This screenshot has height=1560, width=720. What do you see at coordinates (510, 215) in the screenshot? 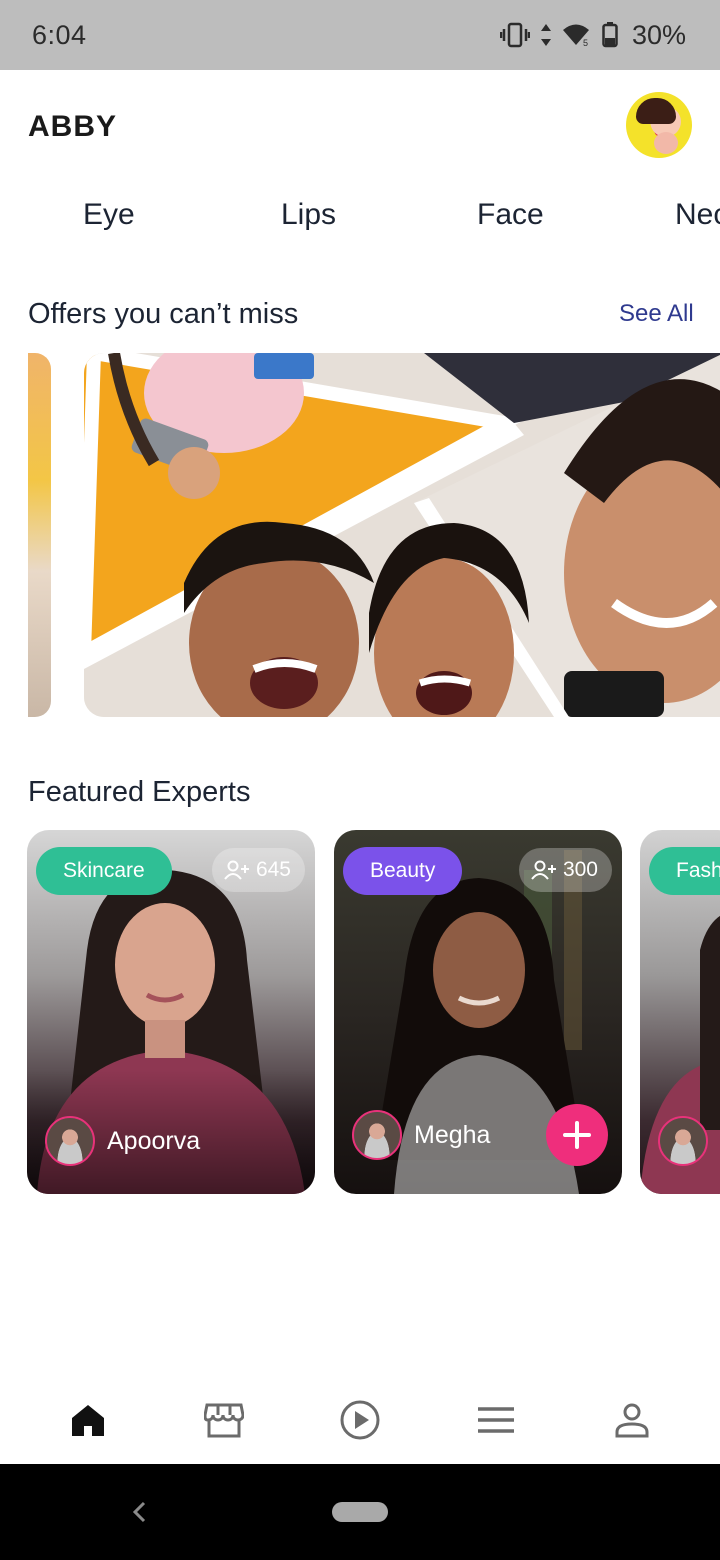
I see `tab-face: Face` at bounding box center [510, 215].